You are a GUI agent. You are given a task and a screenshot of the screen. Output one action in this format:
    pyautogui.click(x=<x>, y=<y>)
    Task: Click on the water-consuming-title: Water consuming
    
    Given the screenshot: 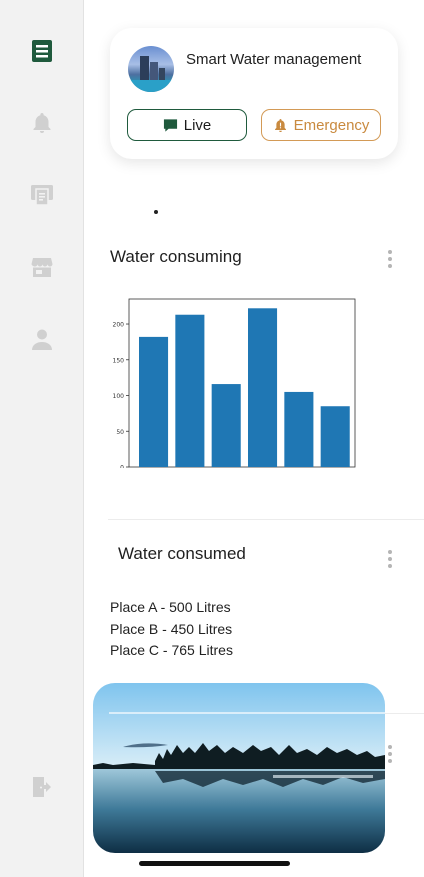 What is the action you would take?
    pyautogui.click(x=176, y=256)
    